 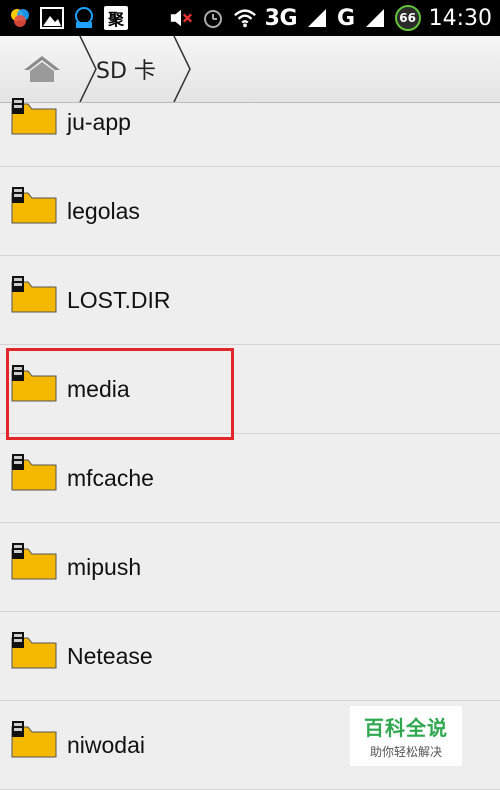 I want to click on file-name: mipush, so click(x=104, y=567).